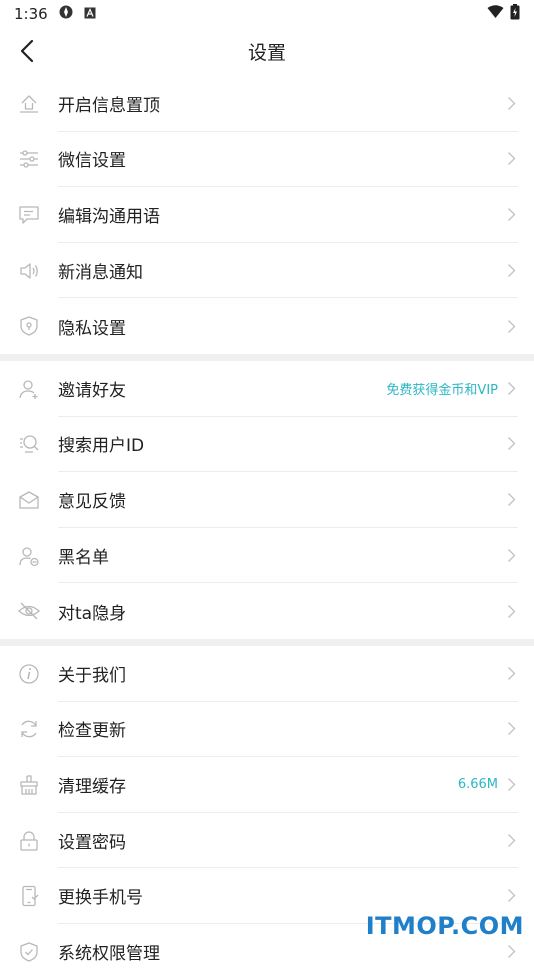  I want to click on page-title: 设置, so click(267, 51).